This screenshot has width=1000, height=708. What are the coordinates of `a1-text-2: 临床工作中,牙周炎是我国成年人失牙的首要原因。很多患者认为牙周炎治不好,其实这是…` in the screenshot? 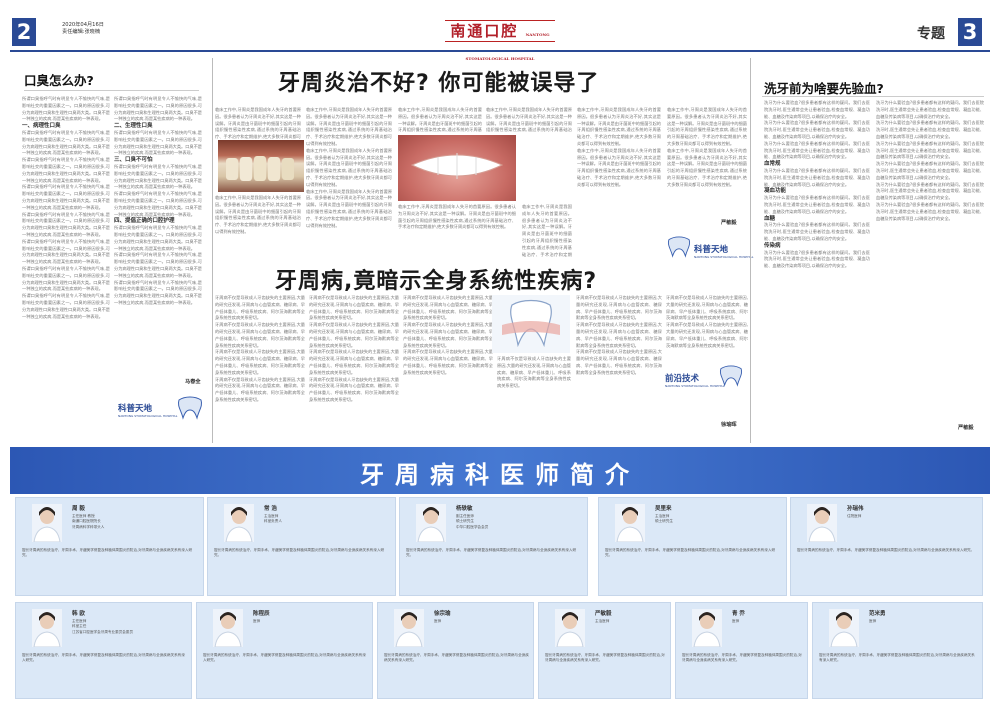 It's located at (258, 214).